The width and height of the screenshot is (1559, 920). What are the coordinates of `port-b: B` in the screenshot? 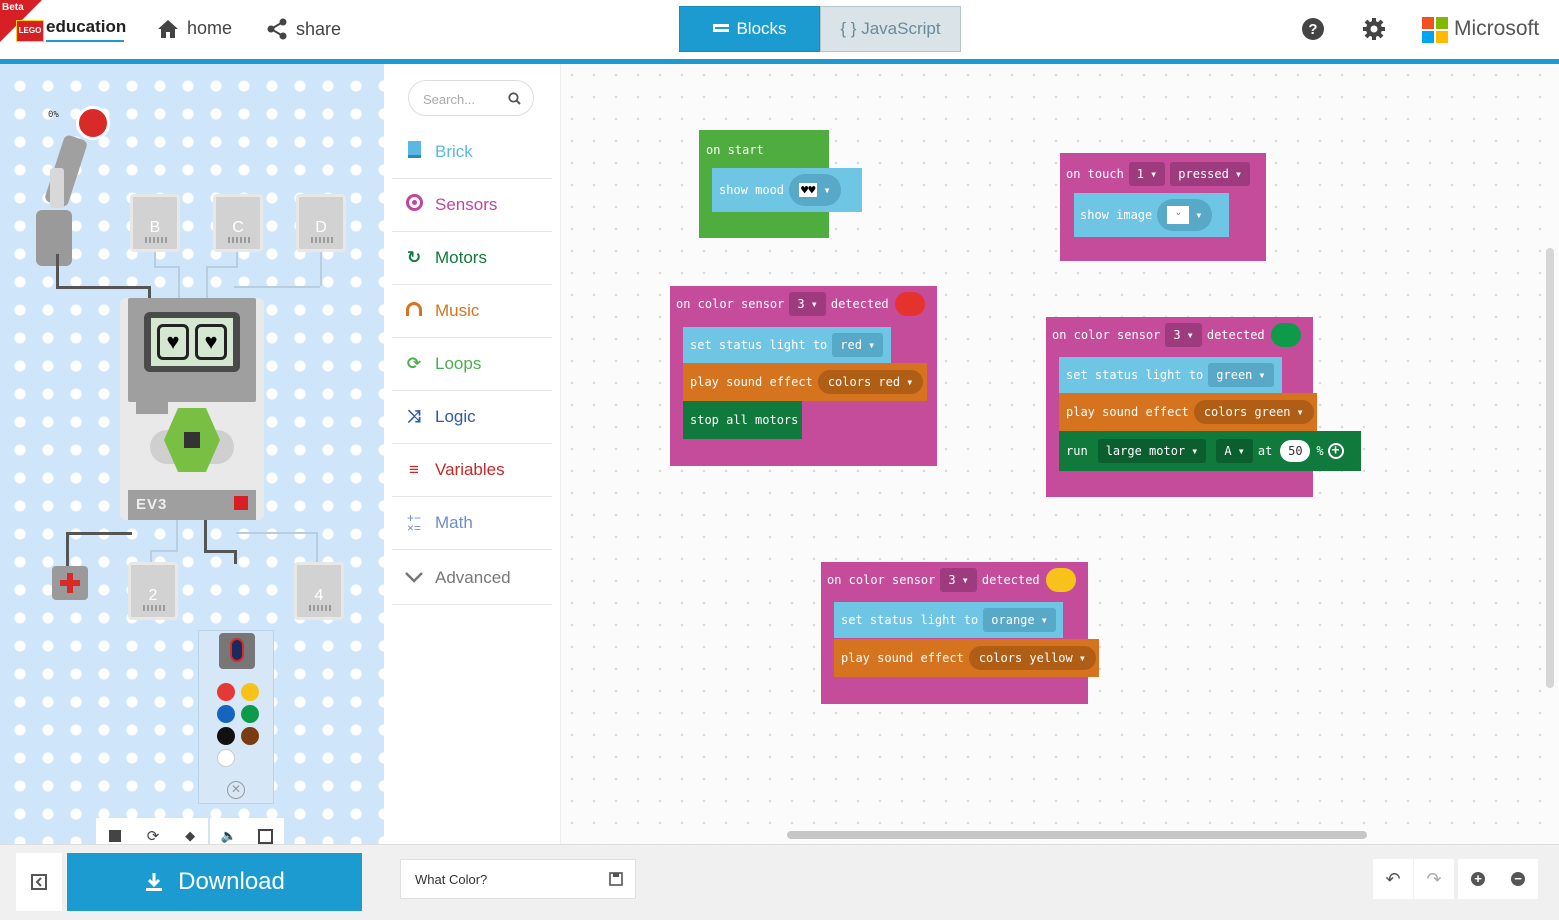 It's located at (155, 223).